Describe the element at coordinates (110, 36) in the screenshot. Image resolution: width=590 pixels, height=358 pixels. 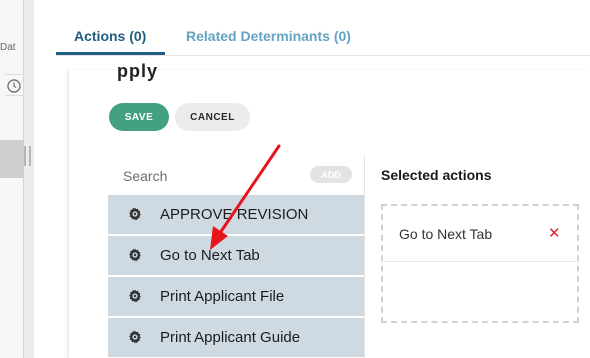
I see `tab-actions: Actions (0)` at that location.